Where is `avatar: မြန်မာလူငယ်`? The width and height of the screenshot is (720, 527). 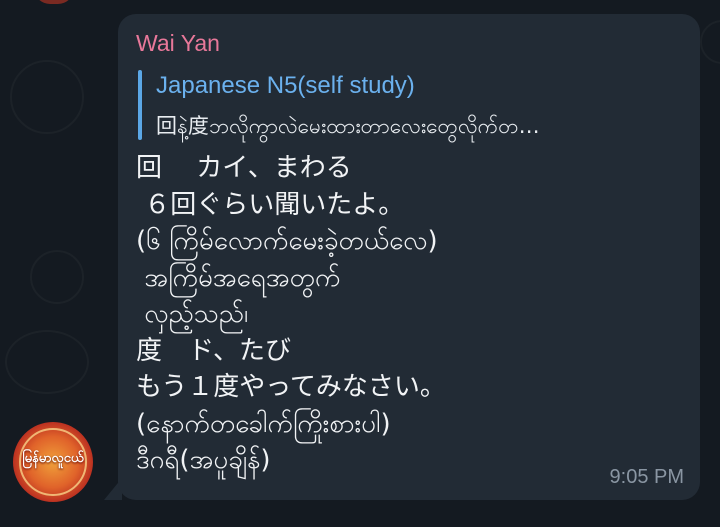 avatar: မြန်မာလူငယ် is located at coordinates (53, 462).